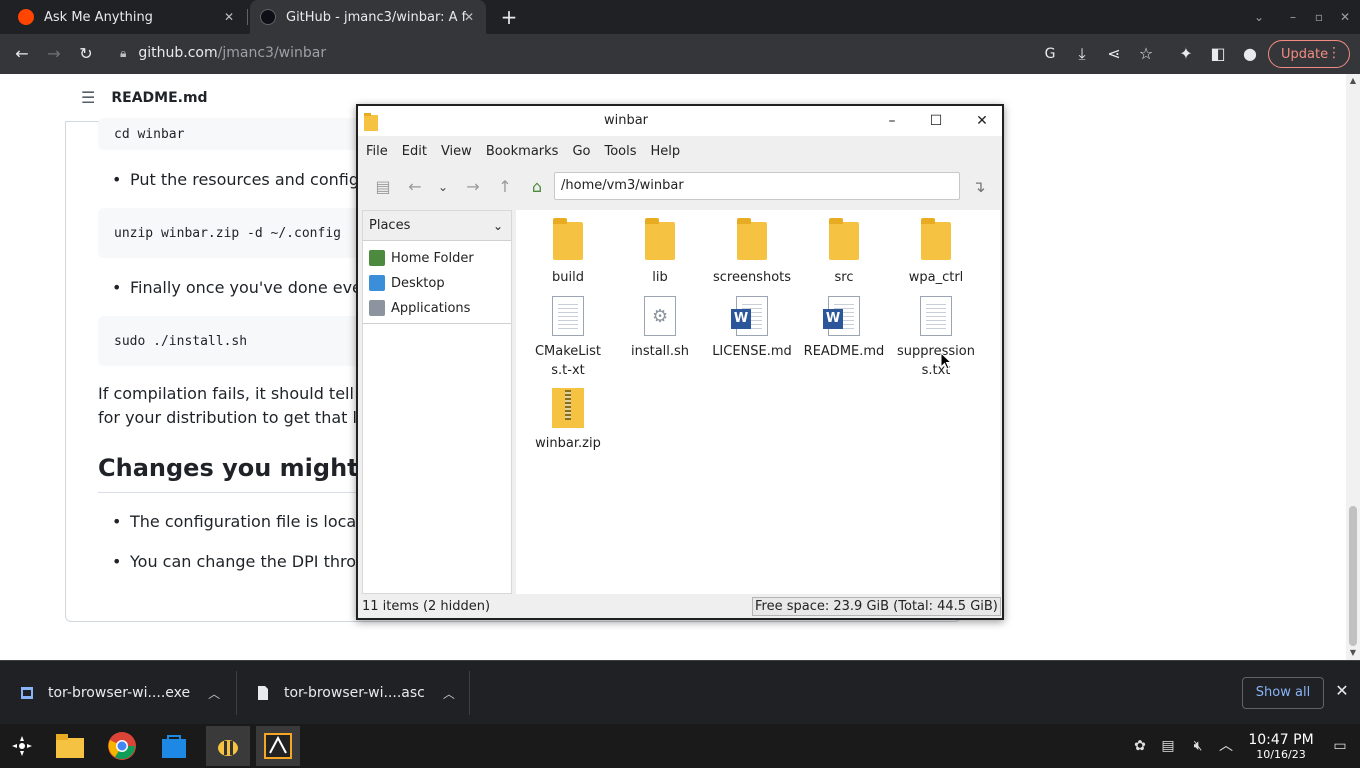 This screenshot has width=1360, height=768. What do you see at coordinates (1353, 81) in the screenshot?
I see `scroll-up-icon: ▲` at bounding box center [1353, 81].